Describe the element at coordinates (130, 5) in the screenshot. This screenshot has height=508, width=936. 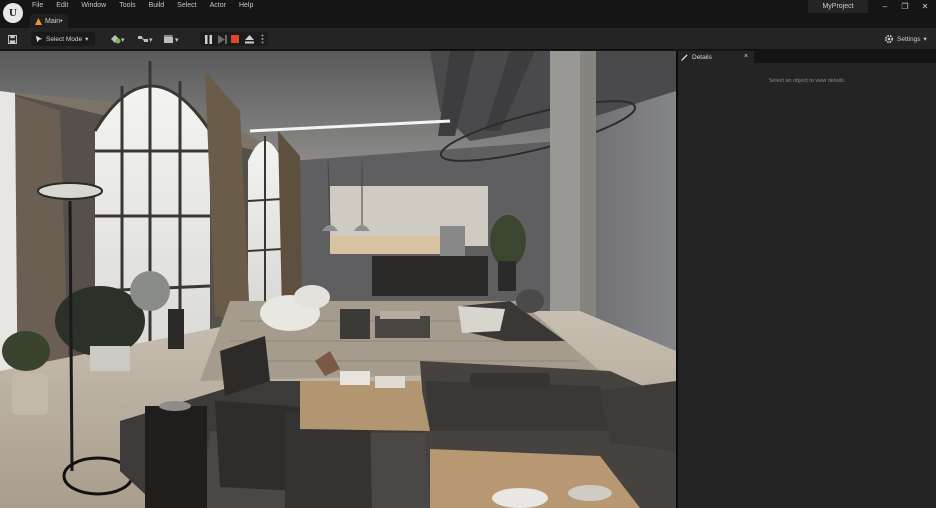
I see `menu-tools: Tools` at that location.